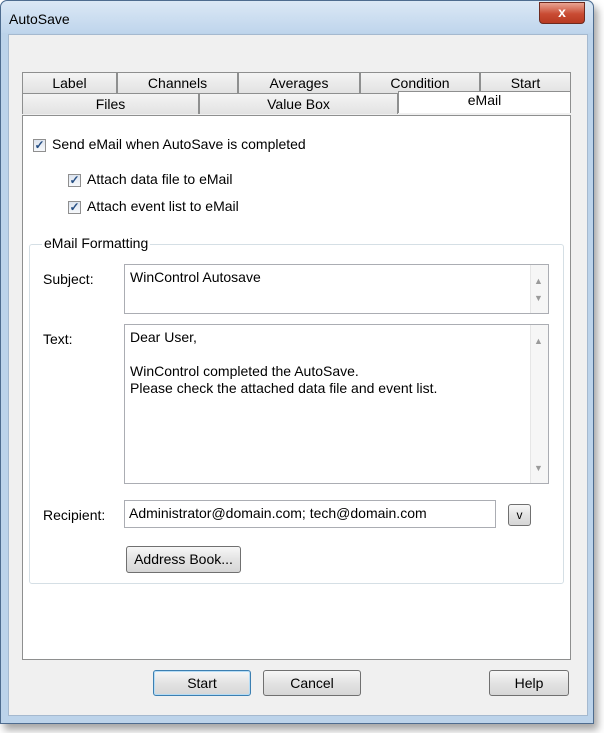 This screenshot has width=604, height=733. I want to click on attach-events-label: Attach event list to eMail, so click(163, 206).